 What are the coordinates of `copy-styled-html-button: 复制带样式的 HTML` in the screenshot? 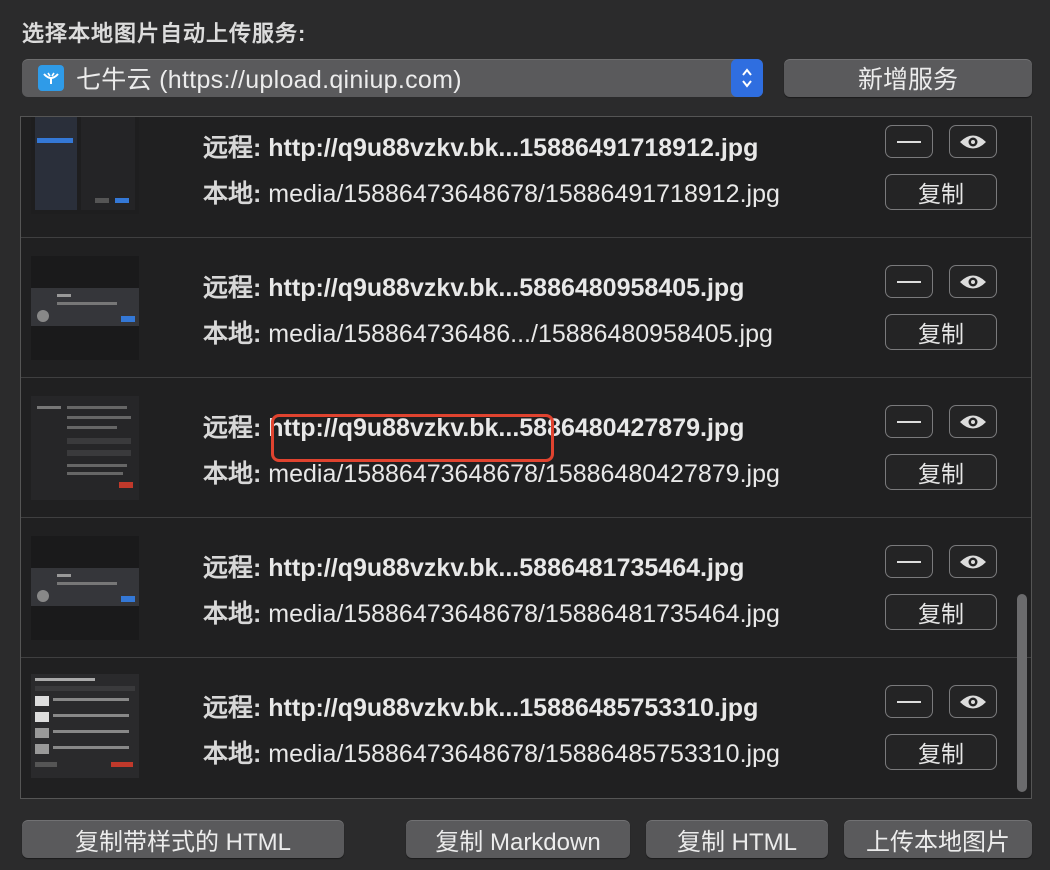 It's located at (183, 839).